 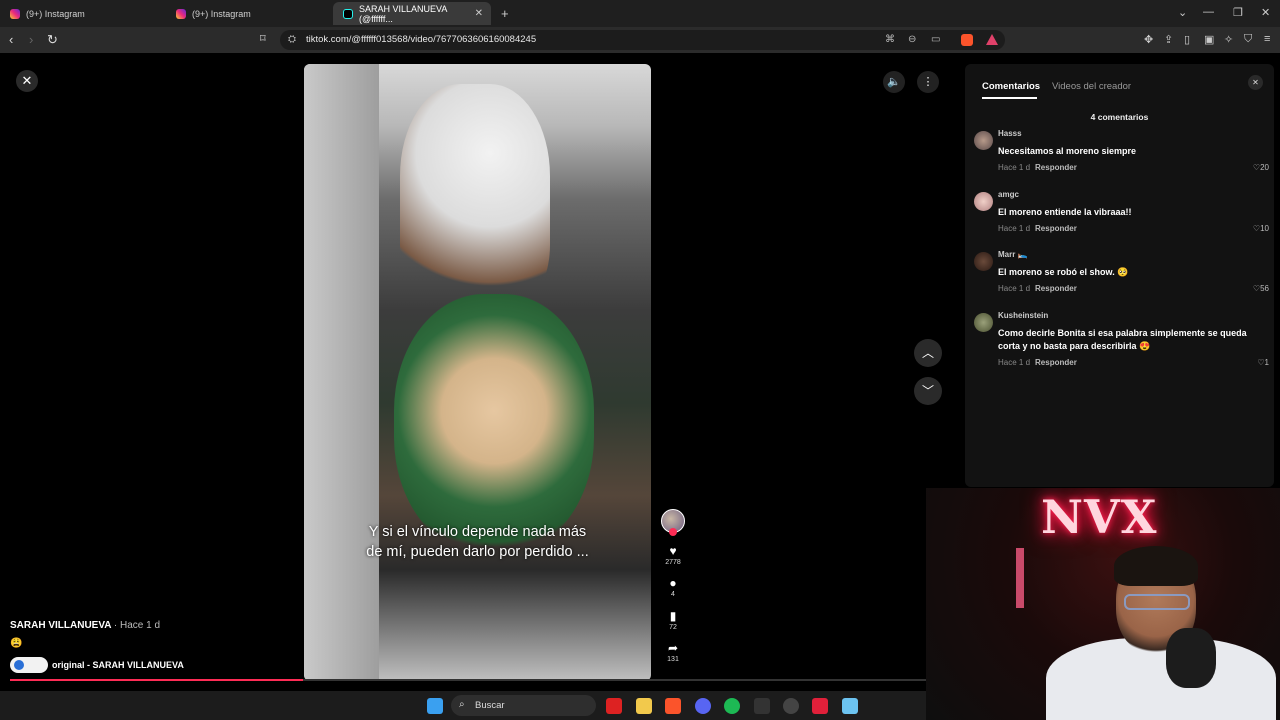 What do you see at coordinates (1248, 39) in the screenshot?
I see `vpn-icon: ⛉` at bounding box center [1248, 39].